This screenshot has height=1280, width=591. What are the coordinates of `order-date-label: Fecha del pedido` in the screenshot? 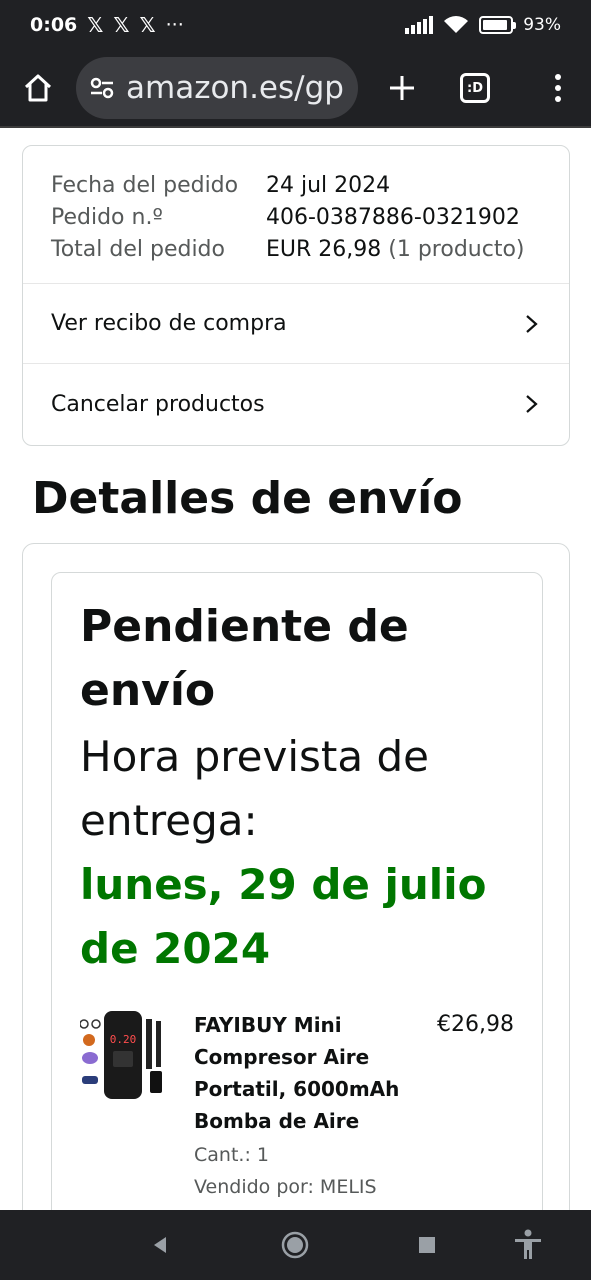 It's located at (145, 185).